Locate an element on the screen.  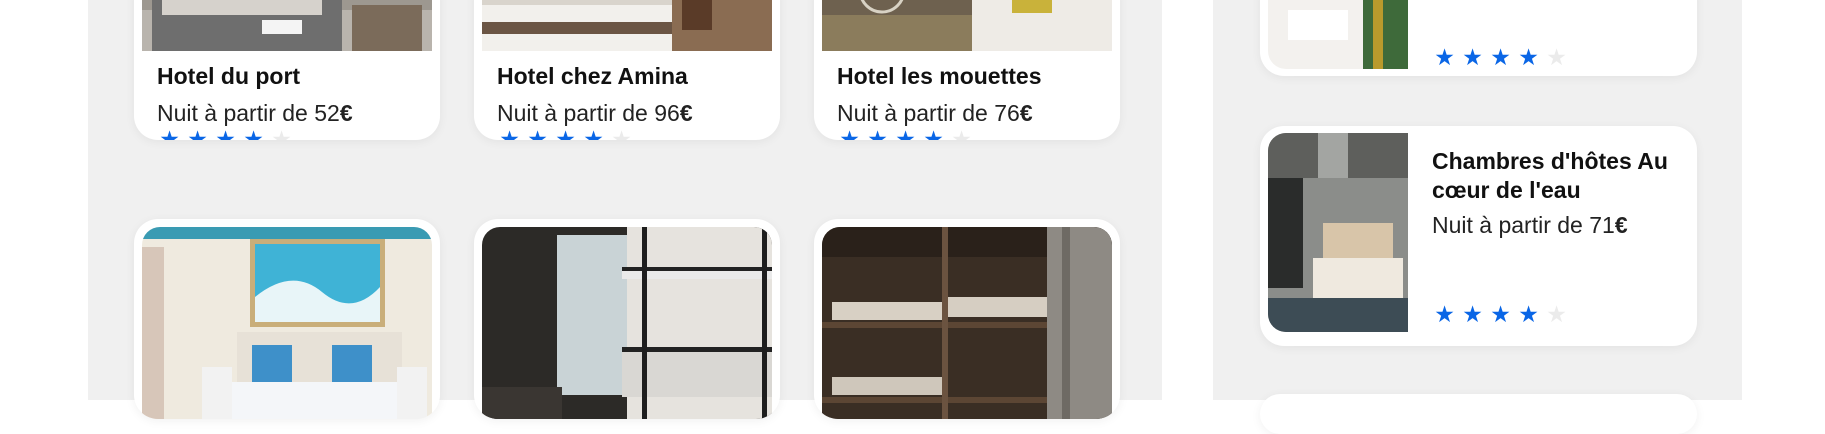
hotel-card: Hotel du port Nuit à partir de 52€ ★ ★ ★ ★ ★ is located at coordinates (287, 70).